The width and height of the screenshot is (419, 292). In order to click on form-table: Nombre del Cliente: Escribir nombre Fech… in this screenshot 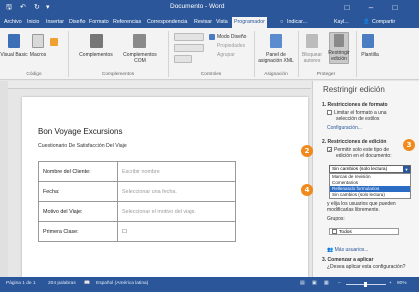, I will do `click(137, 201)`.